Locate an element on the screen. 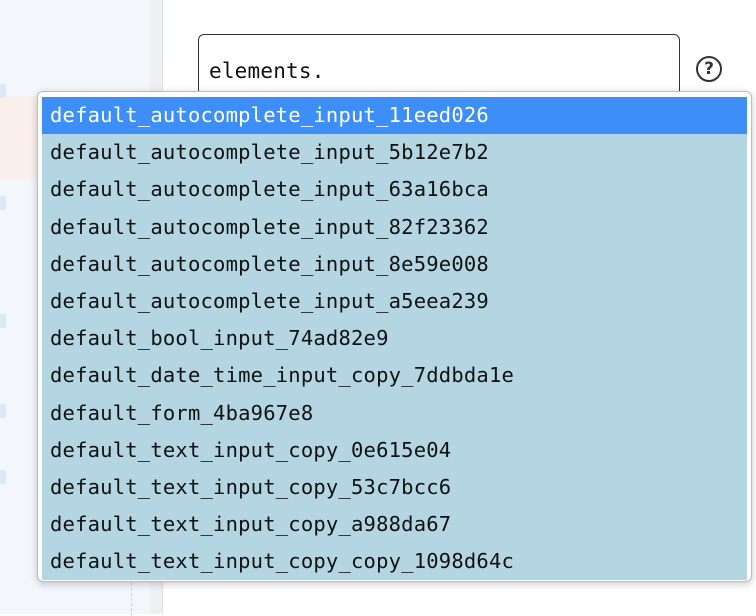 This screenshot has height=616, width=756. autocomplete-option: default_autocomplete_input_a5eea239 is located at coordinates (394, 301).